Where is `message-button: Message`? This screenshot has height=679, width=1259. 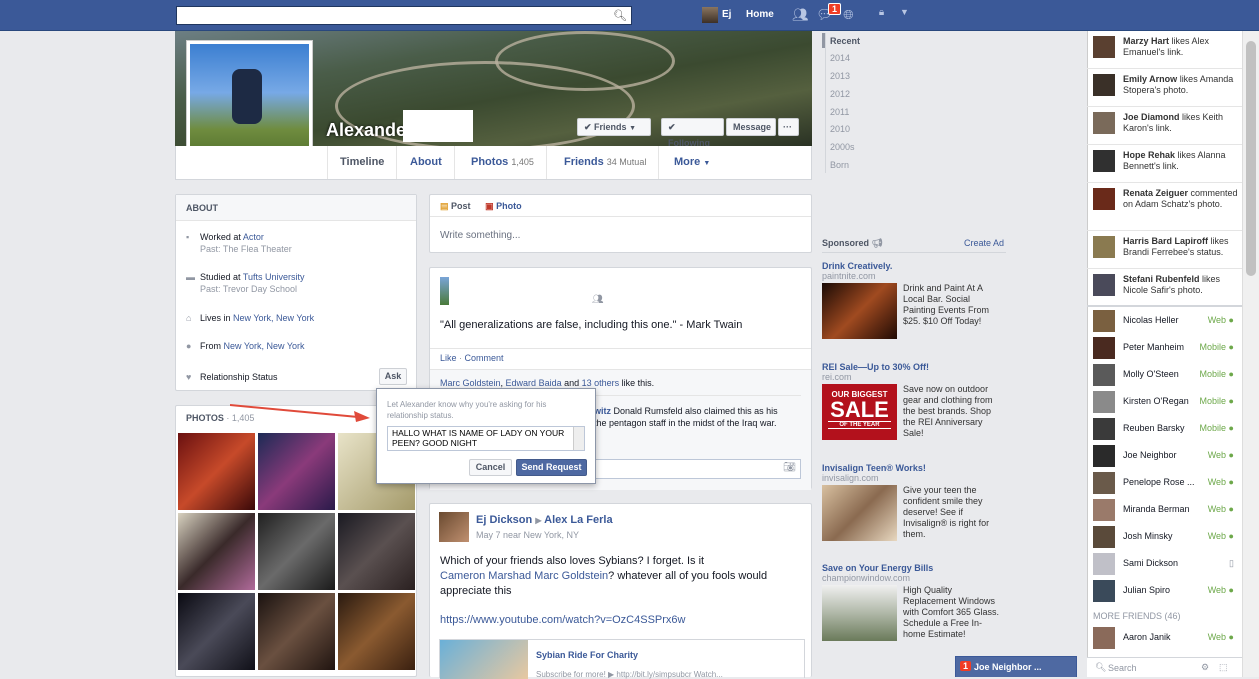
message-button: Message is located at coordinates (751, 127).